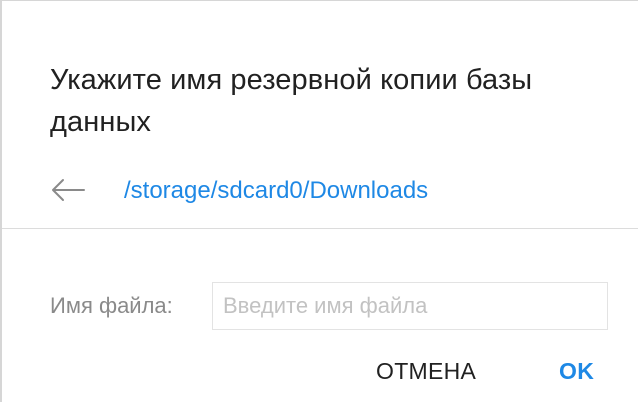  What do you see at coordinates (410, 306) in the screenshot?
I see `filename-input` at bounding box center [410, 306].